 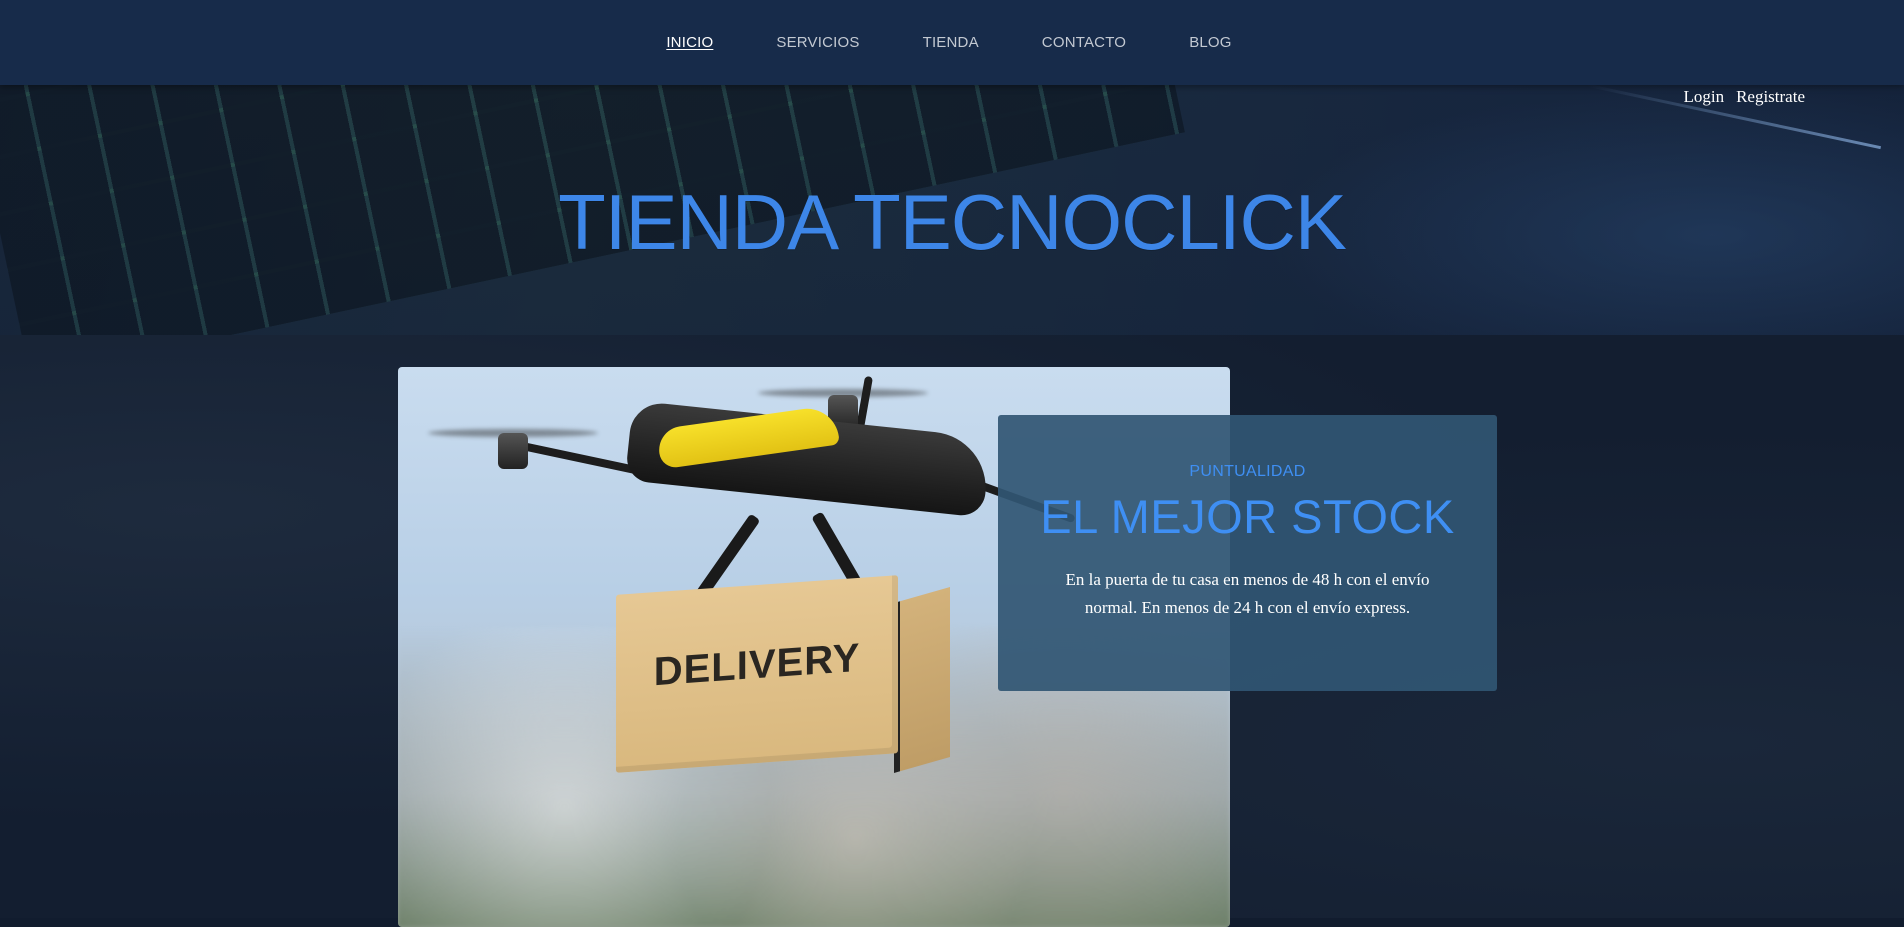 I want to click on nav-menu: INICIO SERVICIOS TIENDA CONTACTO BLOG, so click(x=952, y=42).